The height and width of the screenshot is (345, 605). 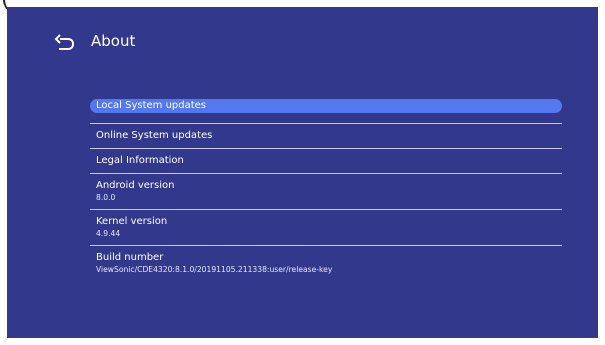 What do you see at coordinates (326, 228) in the screenshot?
I see `menu-item-kernel-version: Kernel version 4.9.44` at bounding box center [326, 228].